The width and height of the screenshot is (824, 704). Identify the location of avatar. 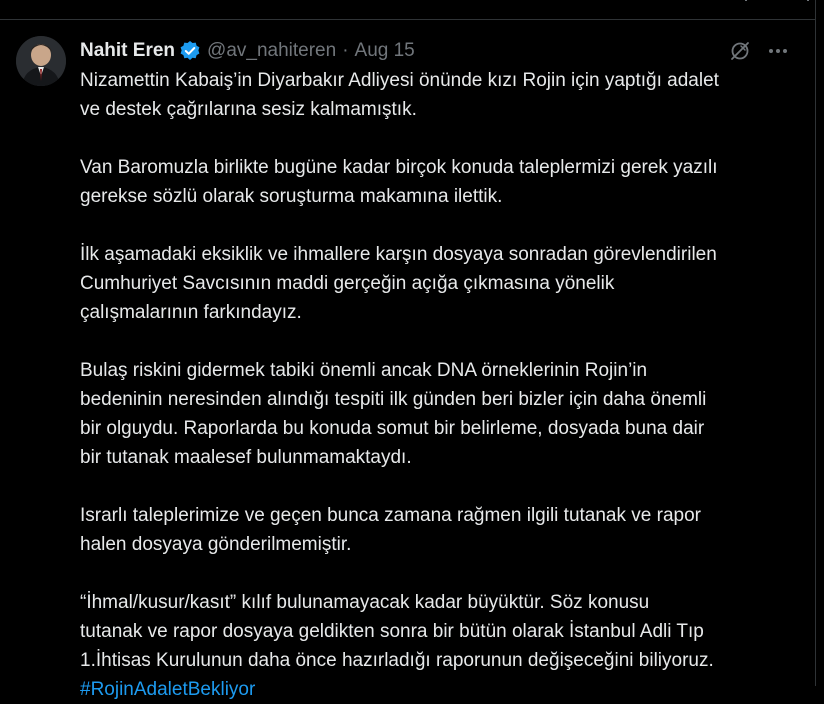
(41, 61).